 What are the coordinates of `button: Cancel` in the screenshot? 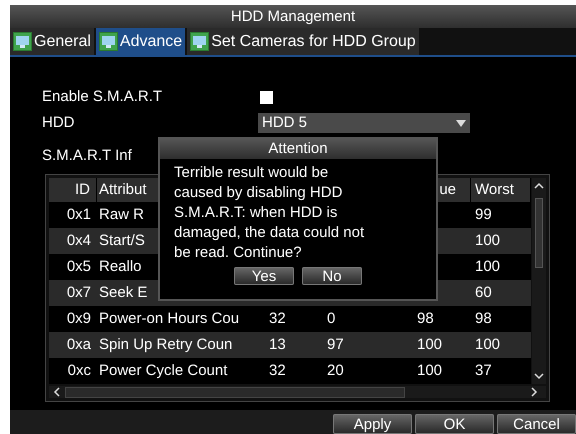 It's located at (536, 424).